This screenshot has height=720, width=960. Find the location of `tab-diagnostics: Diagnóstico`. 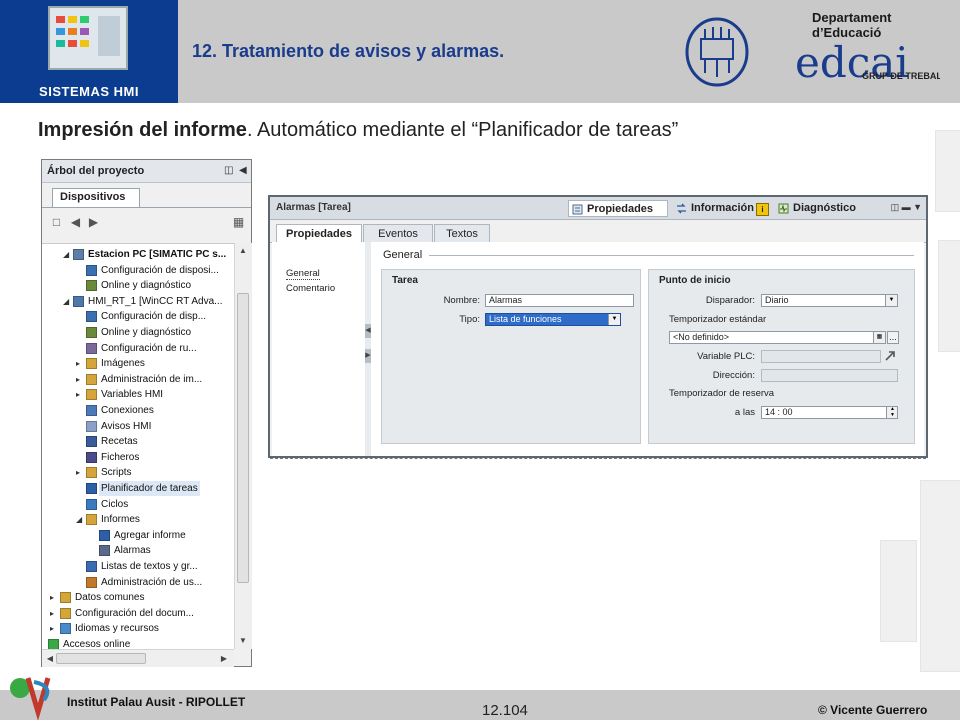

tab-diagnostics: Diagnóstico is located at coordinates (826, 208).